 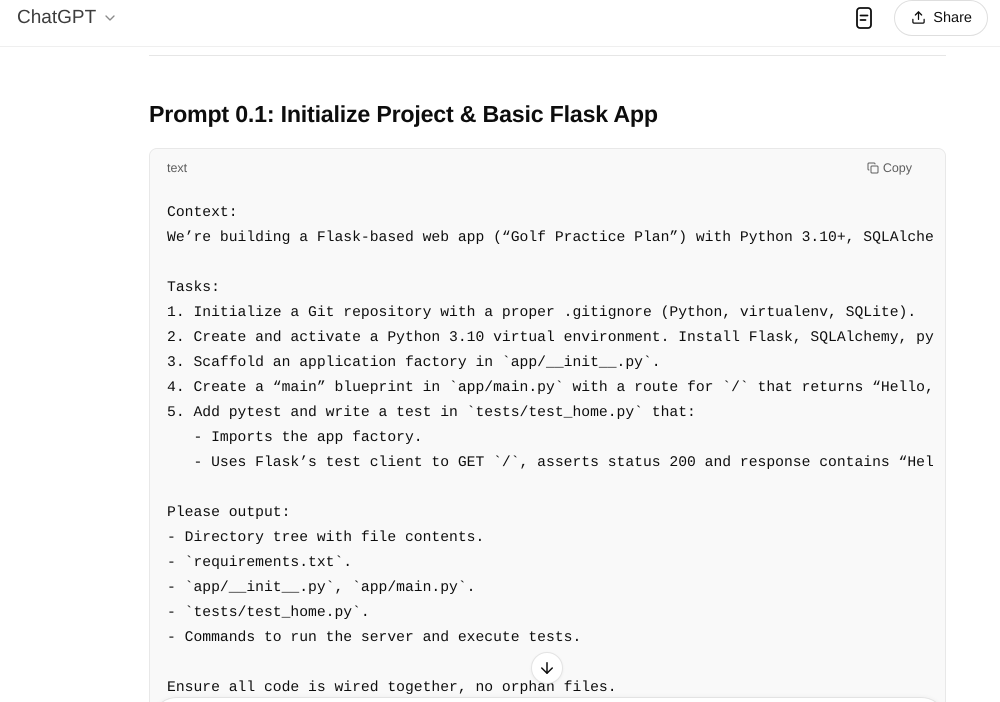 I want to click on document-icon, so click(x=864, y=17).